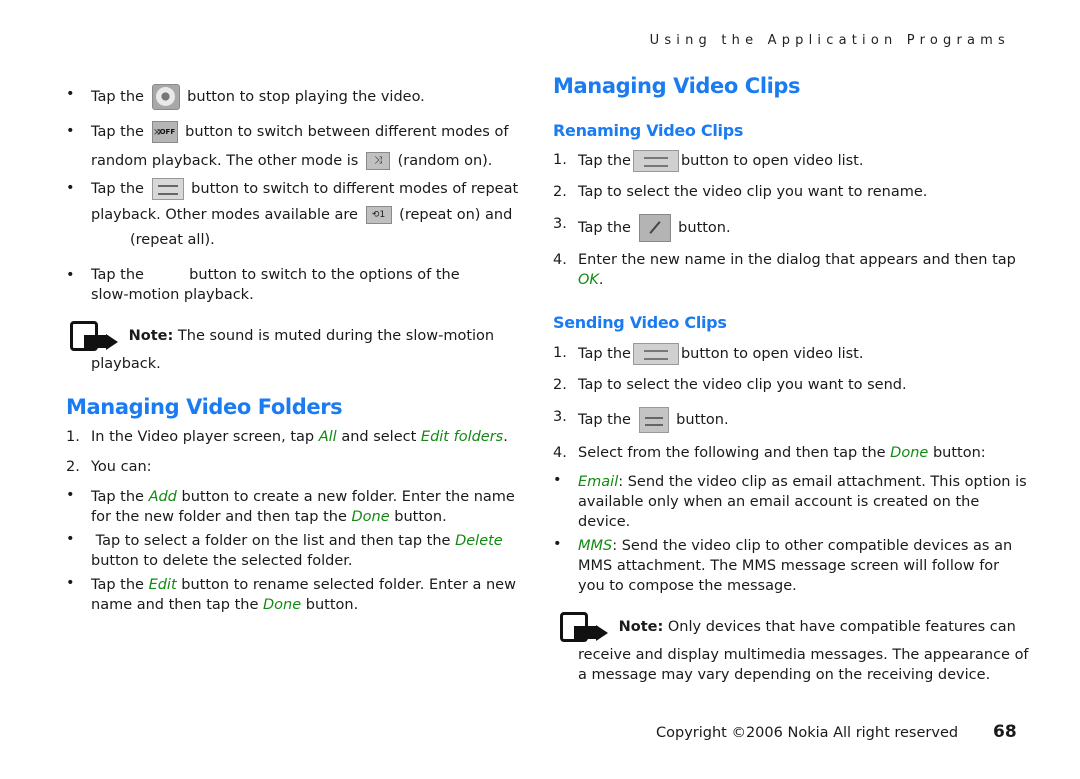 This screenshot has width=1080, height=779. What do you see at coordinates (167, 189) in the screenshot?
I see `repeat-mode-icon` at bounding box center [167, 189].